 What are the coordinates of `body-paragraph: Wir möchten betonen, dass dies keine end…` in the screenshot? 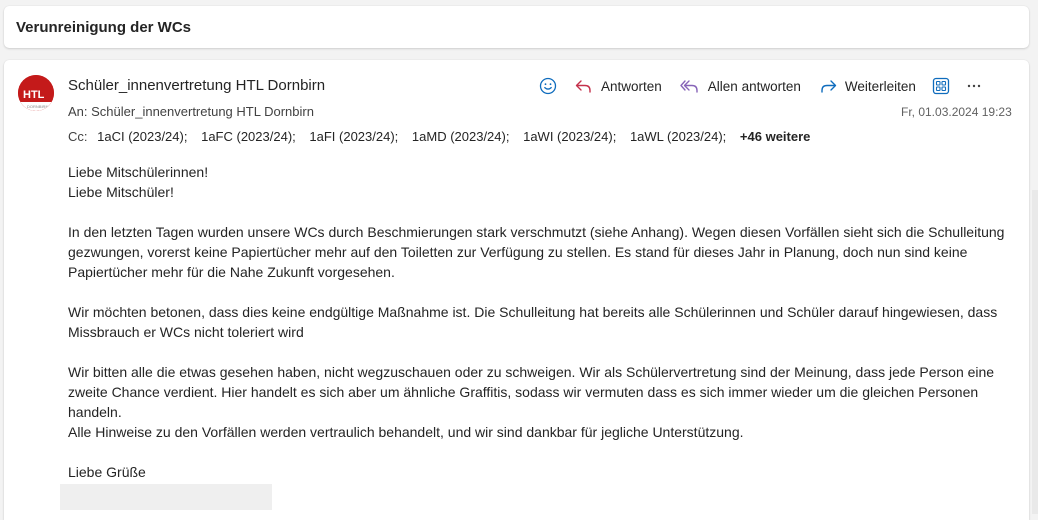 It's located at (533, 322).